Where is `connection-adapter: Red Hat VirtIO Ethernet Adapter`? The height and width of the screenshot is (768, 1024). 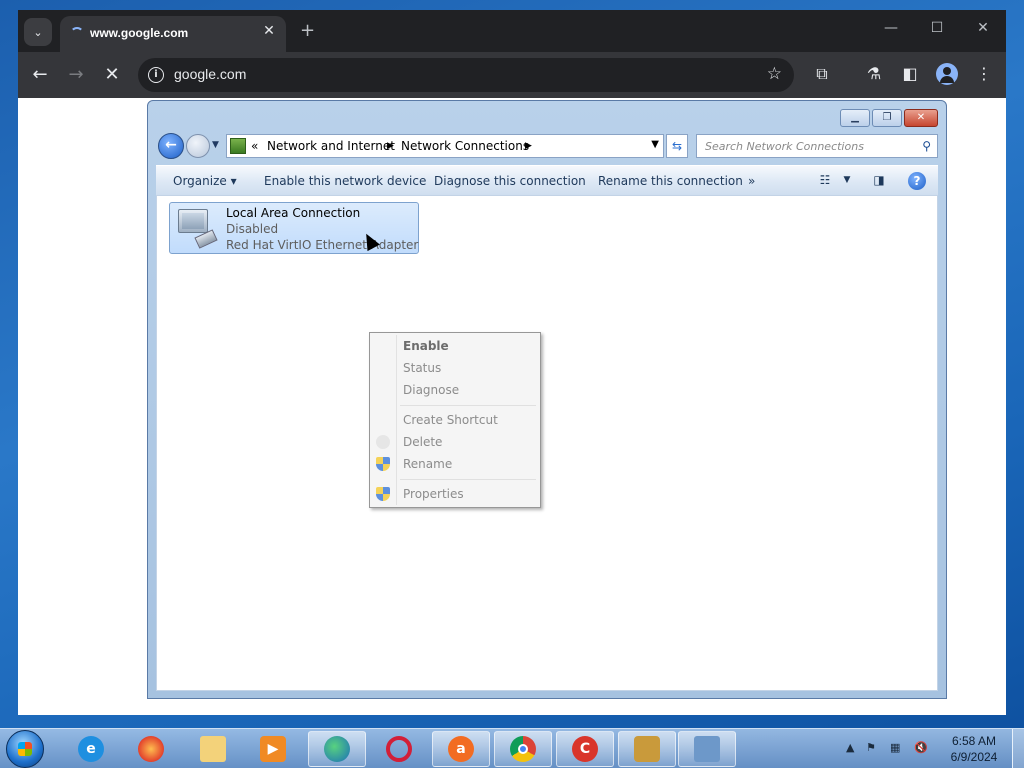 connection-adapter: Red Hat VirtIO Ethernet Adapter is located at coordinates (322, 245).